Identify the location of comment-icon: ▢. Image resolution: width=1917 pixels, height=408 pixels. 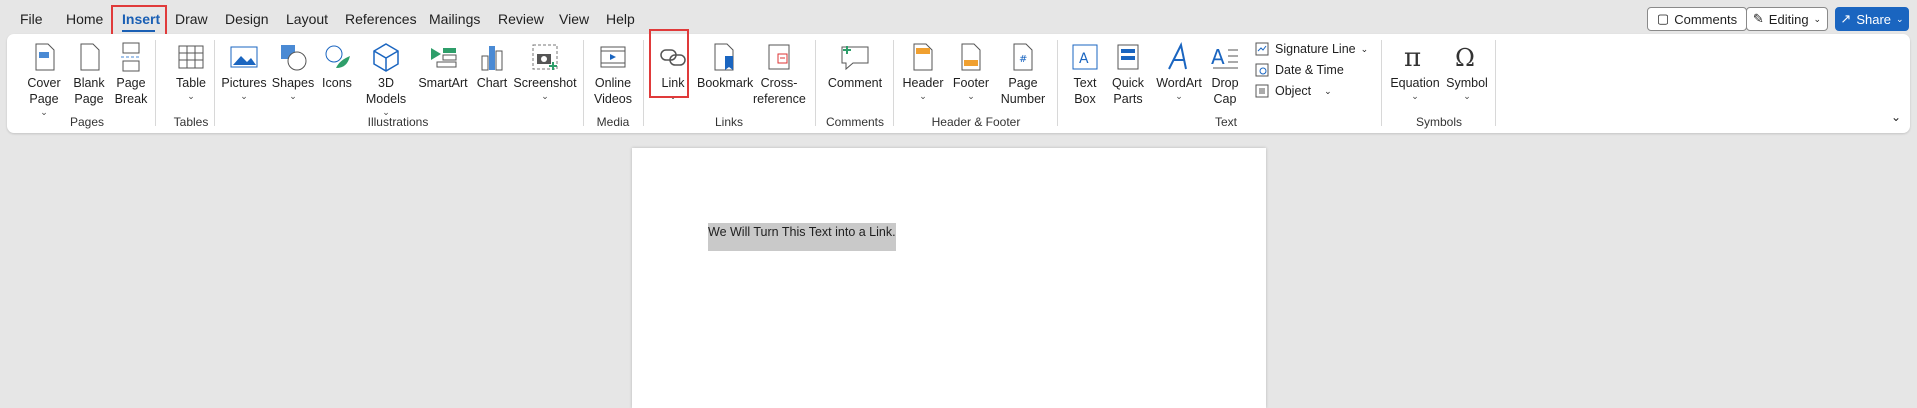
(1663, 18).